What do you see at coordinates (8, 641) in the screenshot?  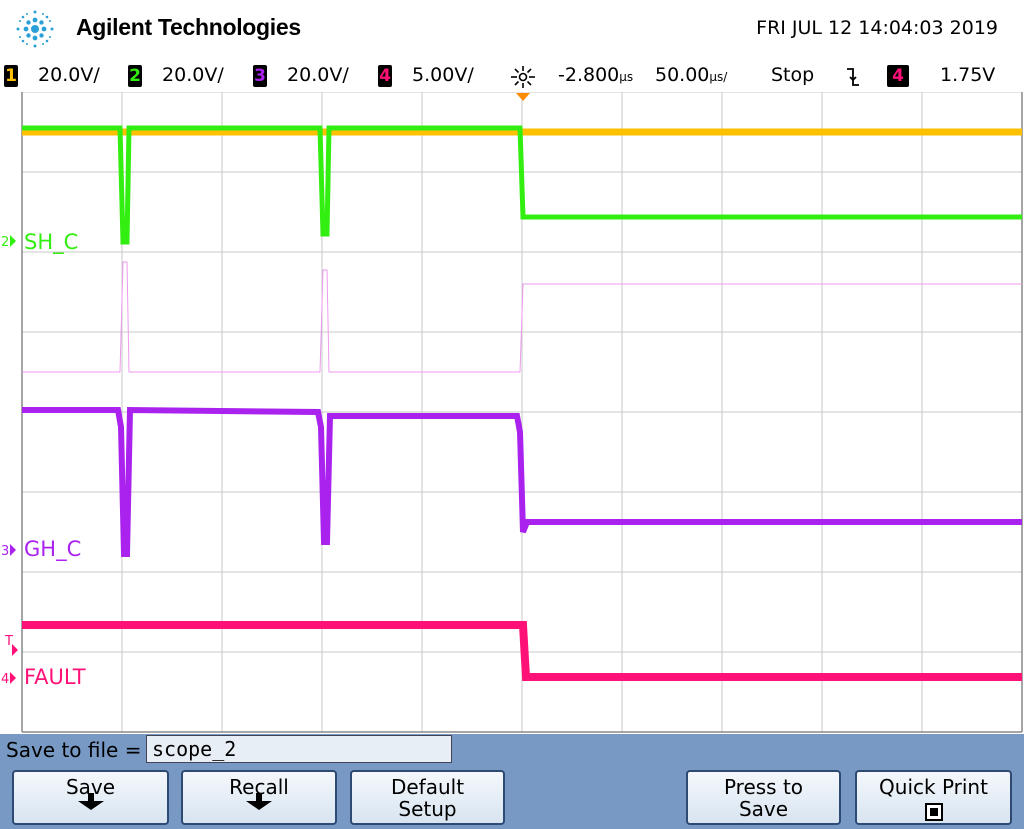 I see `trigger-level-letter: T` at bounding box center [8, 641].